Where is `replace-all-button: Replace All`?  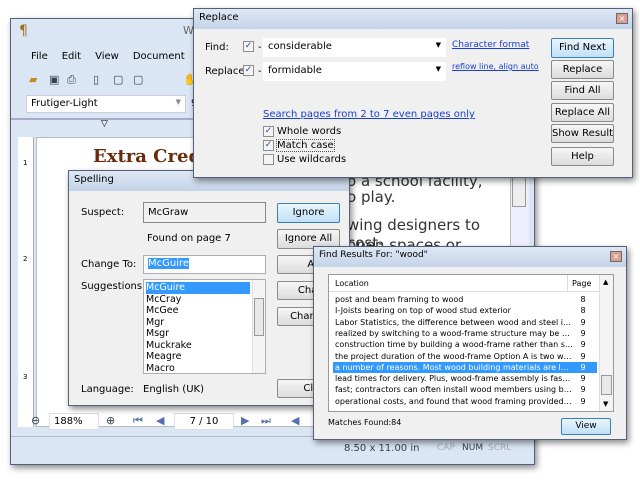
replace-all-button: Replace All is located at coordinates (582, 112).